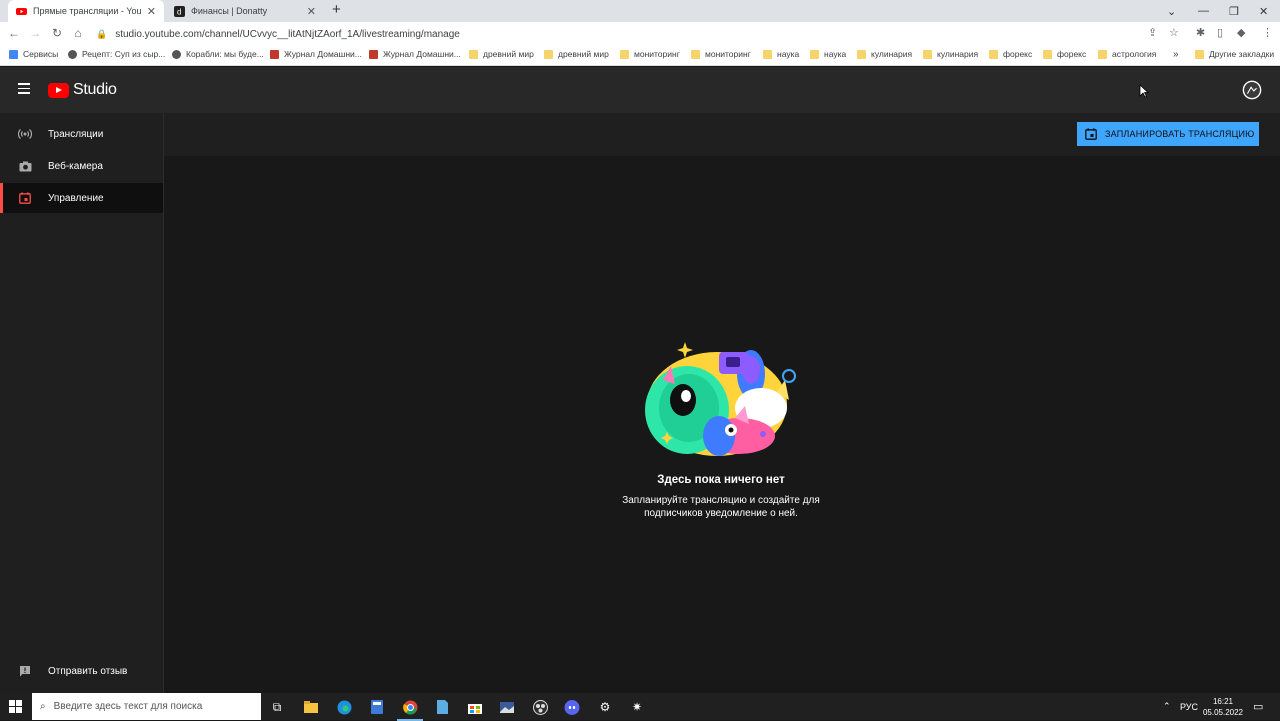 This screenshot has height=721, width=1280. I want to click on calculator-icon, so click(377, 707).